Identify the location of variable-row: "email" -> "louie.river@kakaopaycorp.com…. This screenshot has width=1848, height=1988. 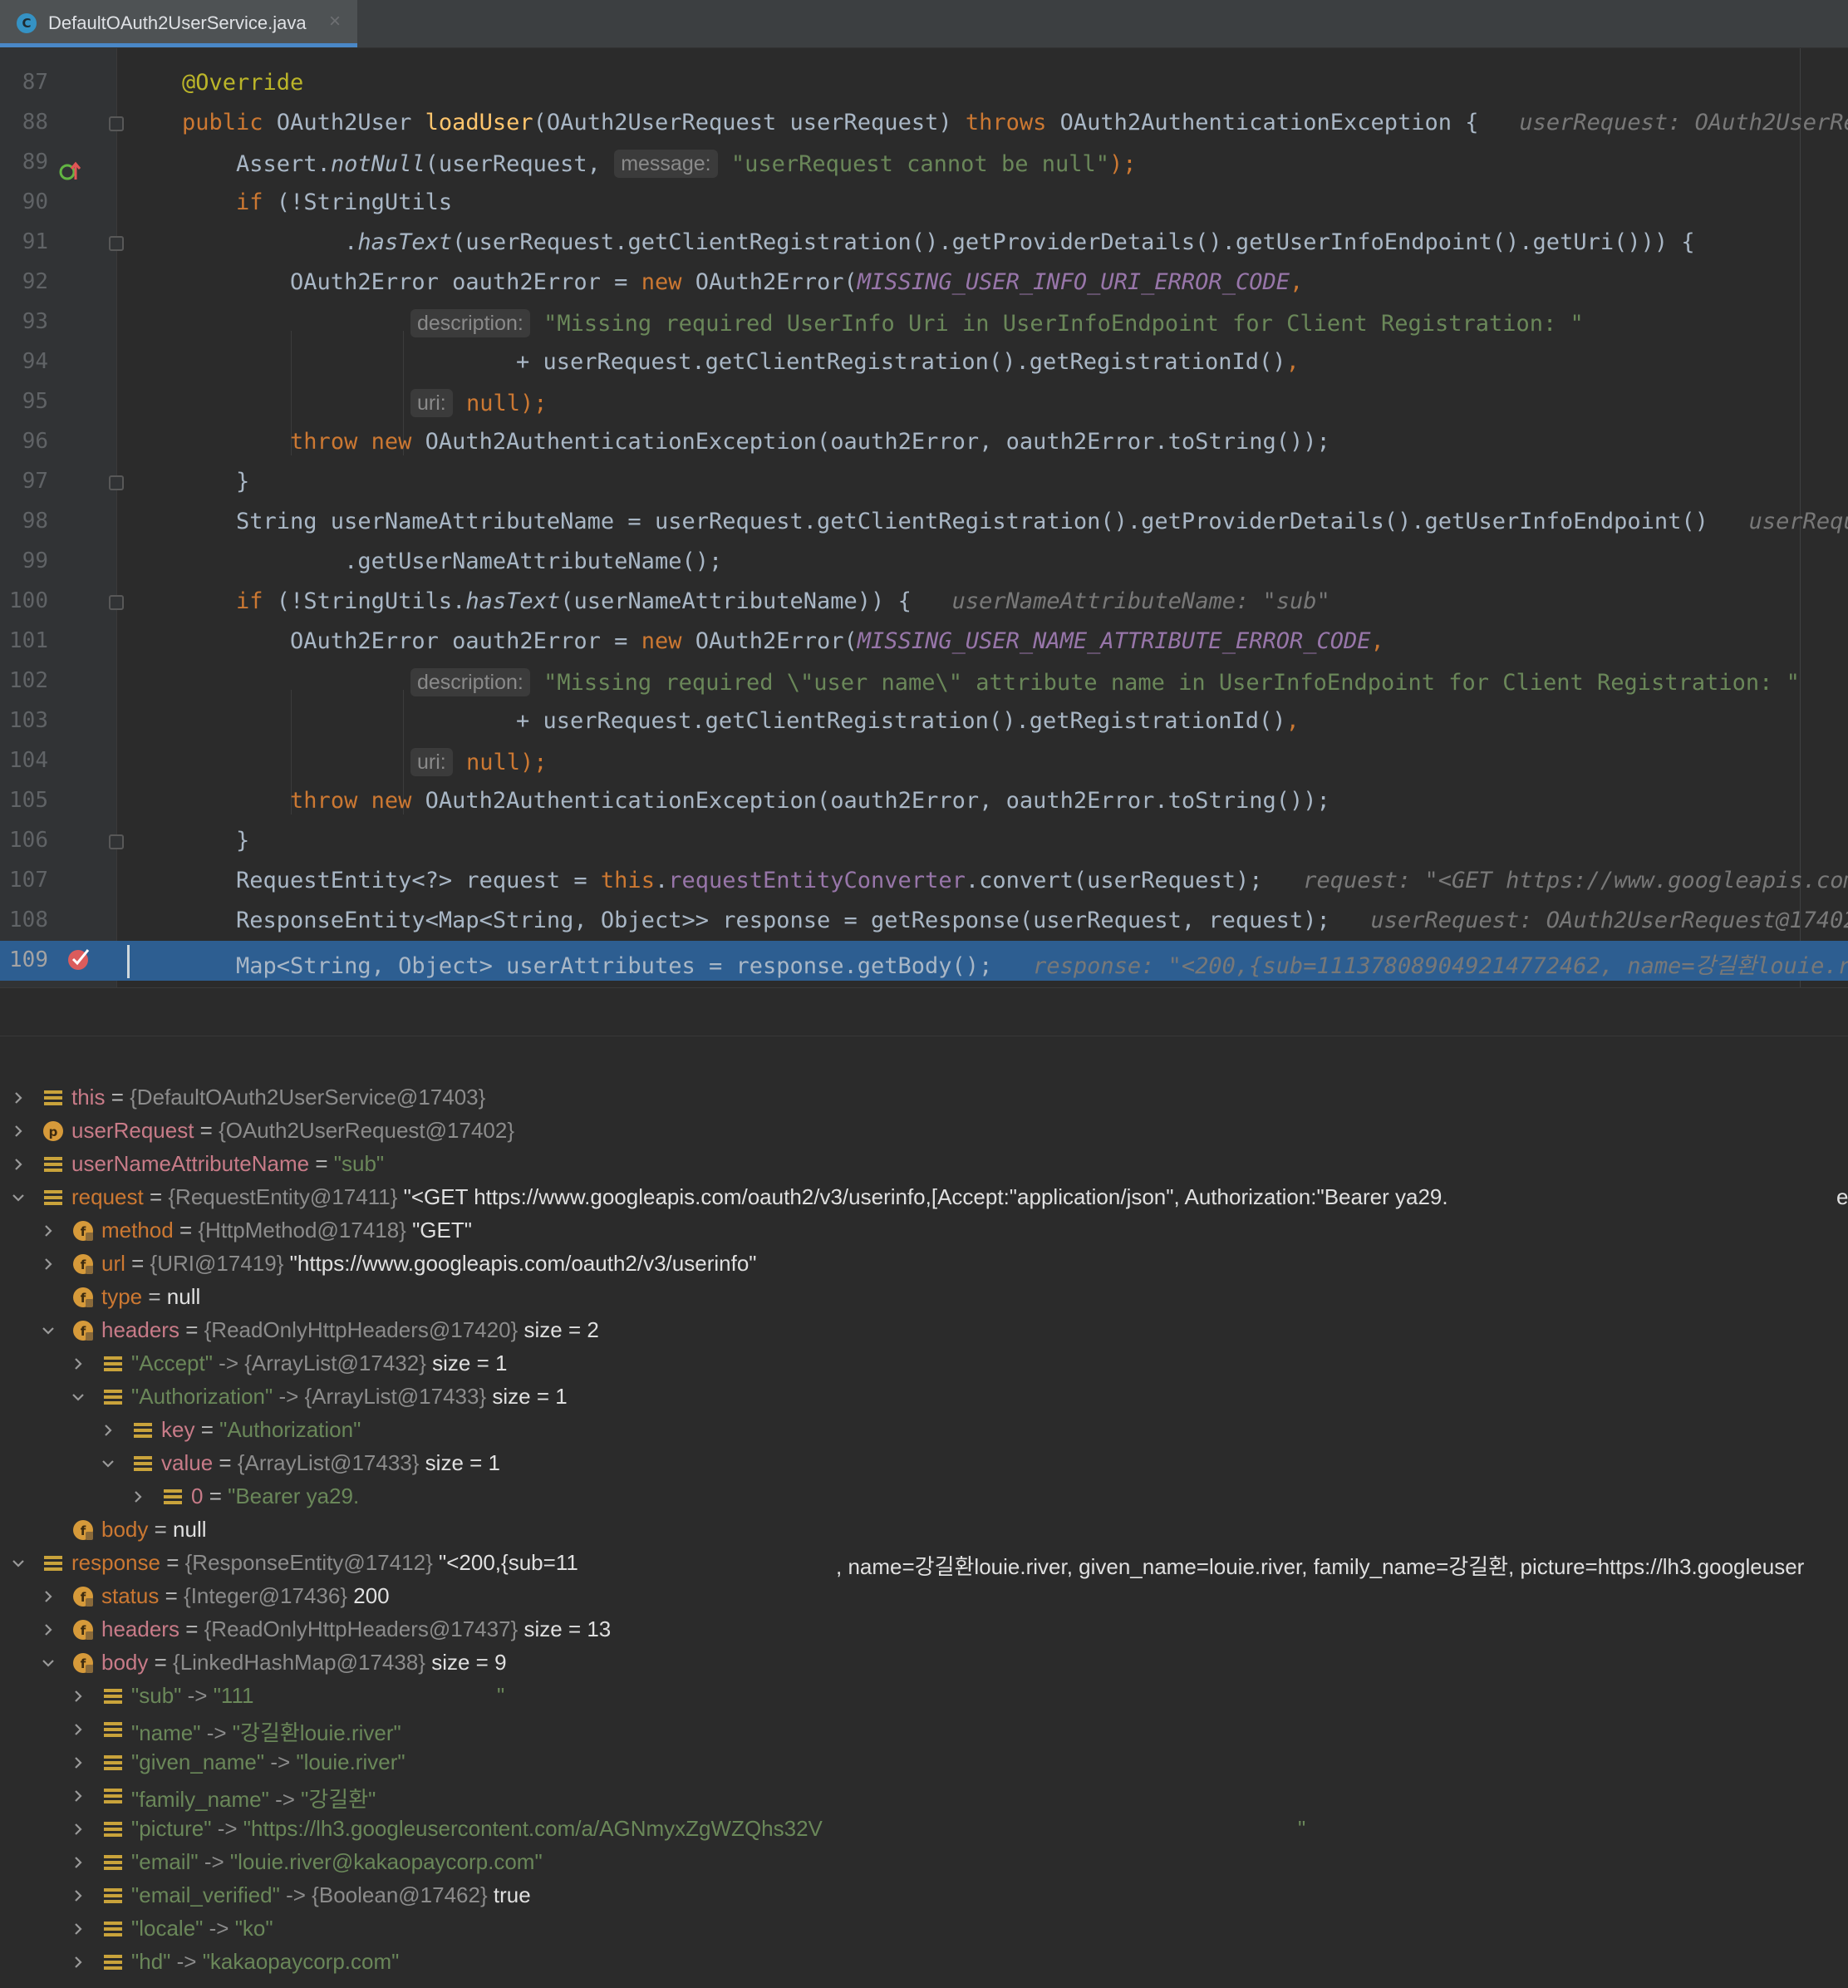
(924, 1862).